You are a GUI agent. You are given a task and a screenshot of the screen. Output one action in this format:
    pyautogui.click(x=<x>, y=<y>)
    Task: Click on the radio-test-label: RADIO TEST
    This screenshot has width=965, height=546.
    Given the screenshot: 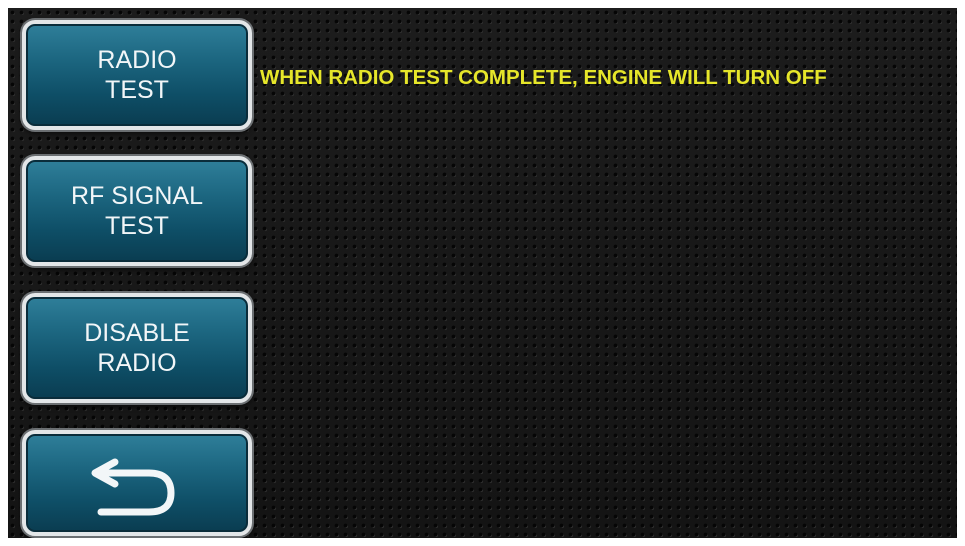 What is the action you would take?
    pyautogui.click(x=137, y=75)
    